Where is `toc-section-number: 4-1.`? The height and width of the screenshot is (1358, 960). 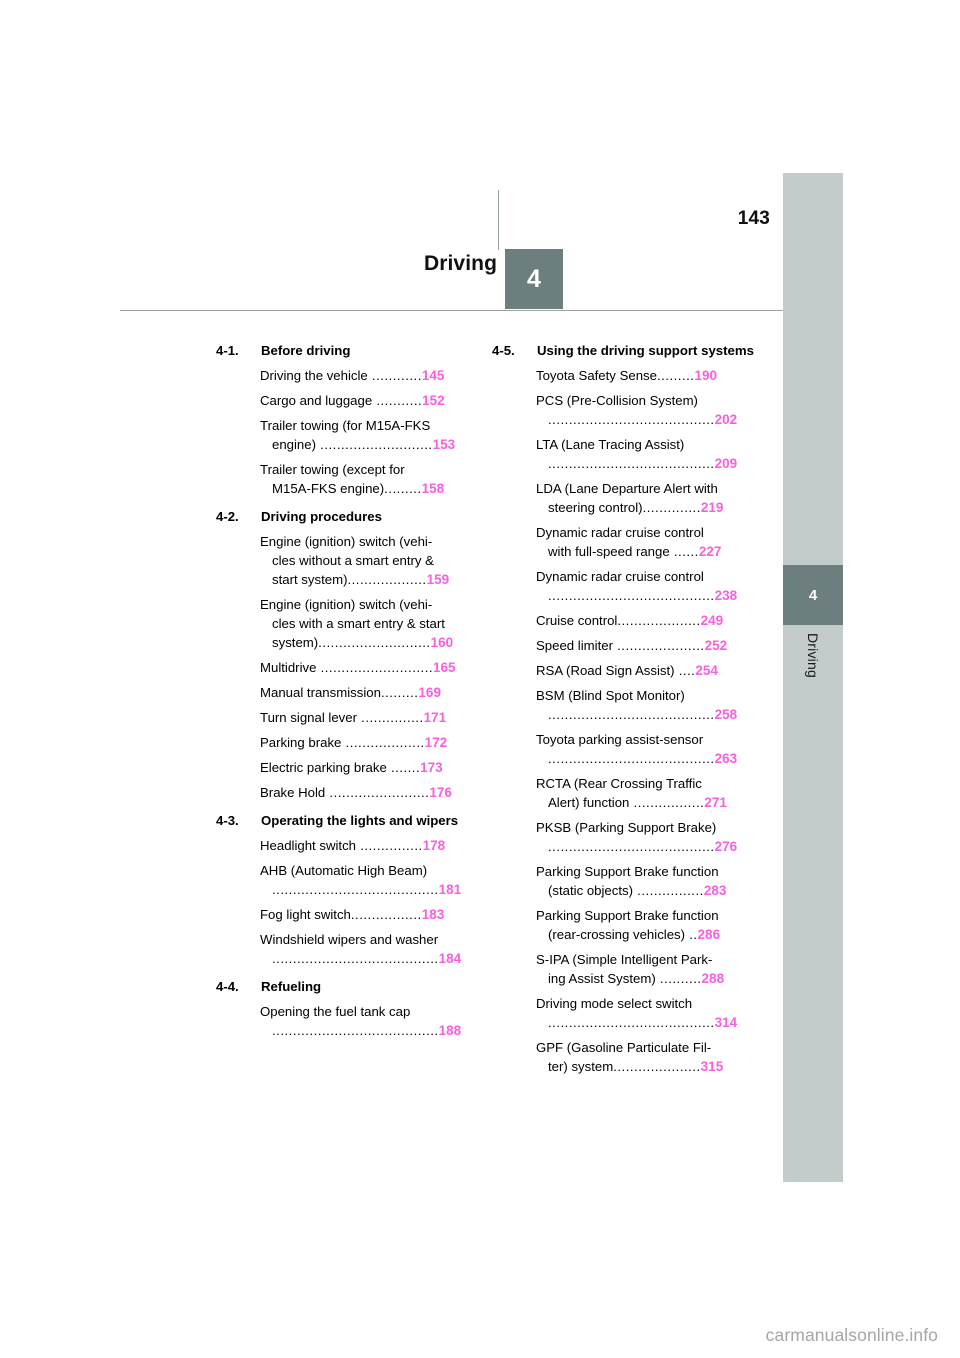
toc-section-number: 4-1. is located at coordinates (227, 350).